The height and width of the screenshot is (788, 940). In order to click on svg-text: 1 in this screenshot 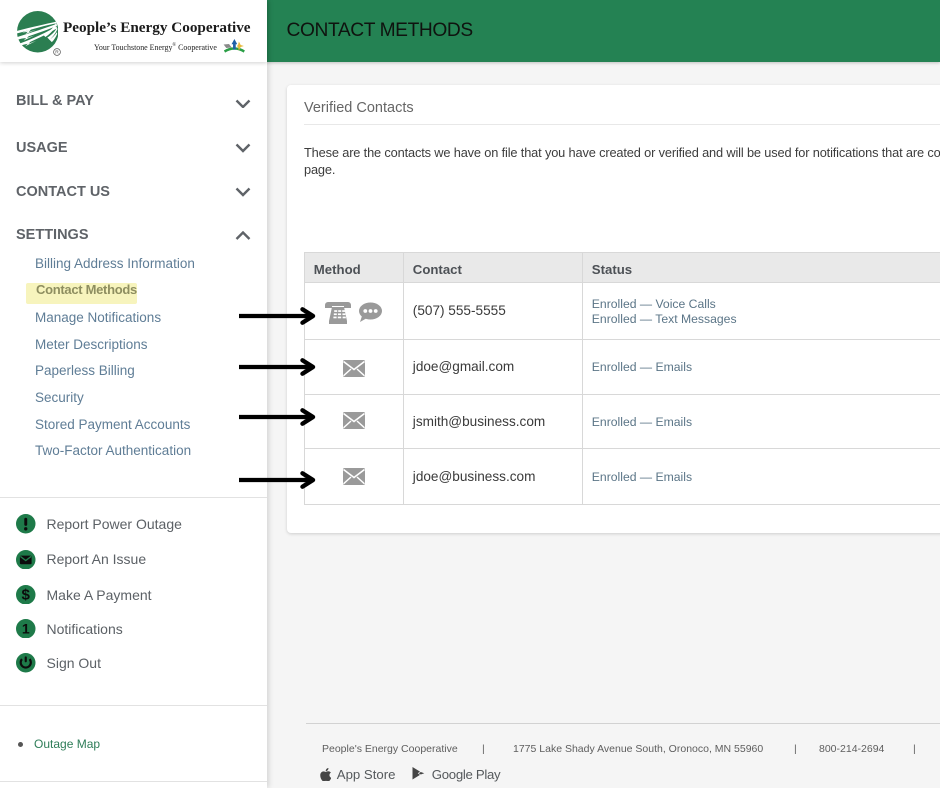, I will do `click(26, 628)`.